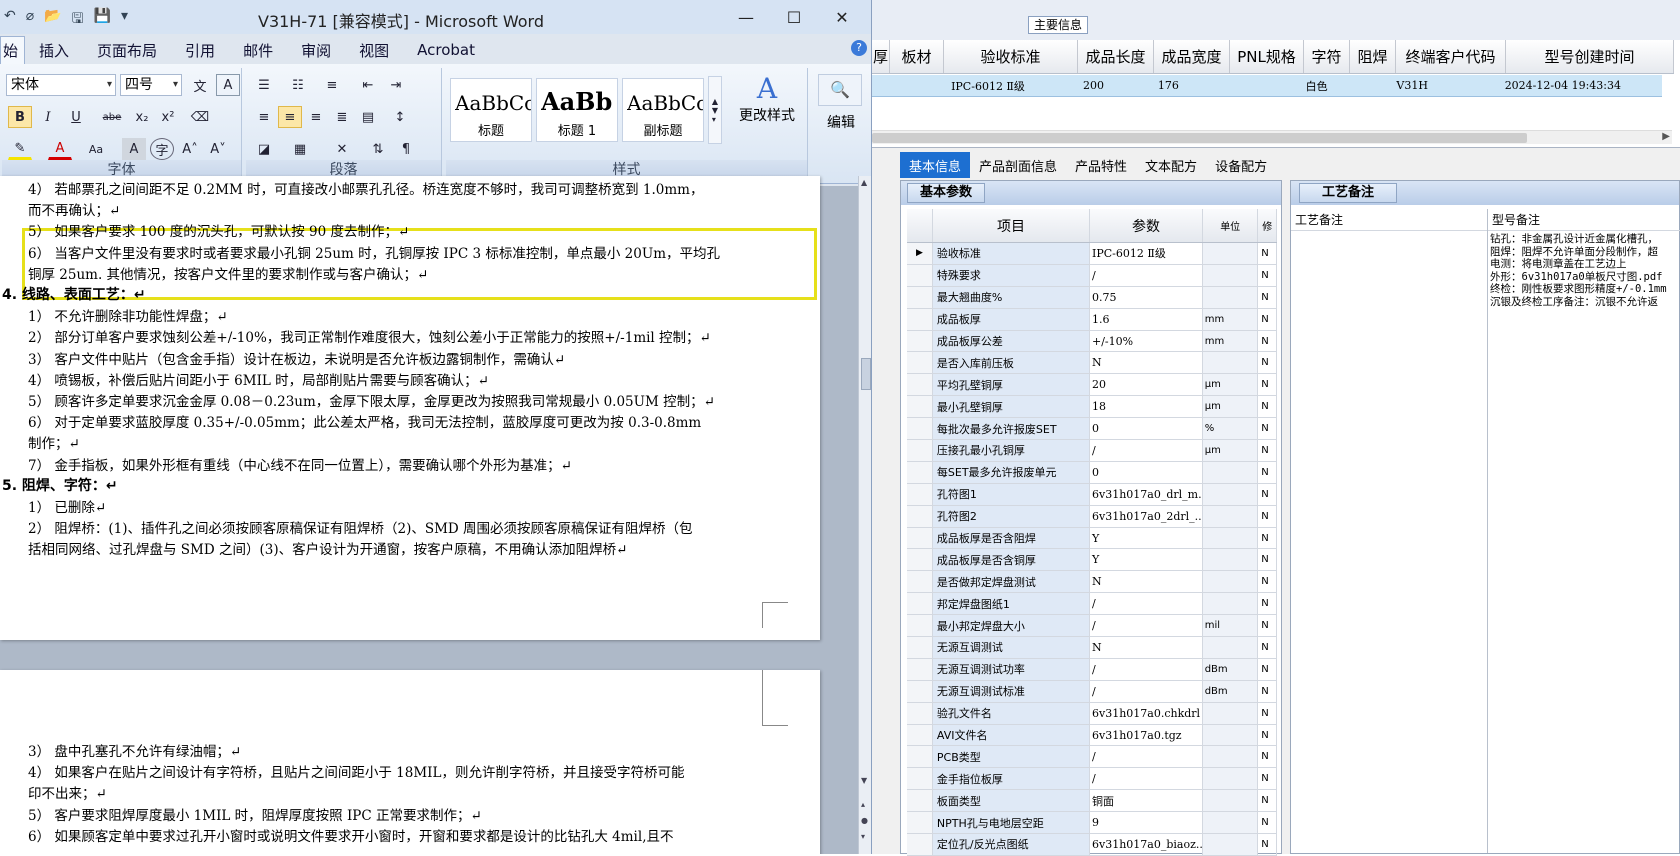 The width and height of the screenshot is (1680, 856). Describe the element at coordinates (864, 515) in the screenshot. I see `vertical-scrollbar: ▲ ▼ ▴ ● ▾` at that location.